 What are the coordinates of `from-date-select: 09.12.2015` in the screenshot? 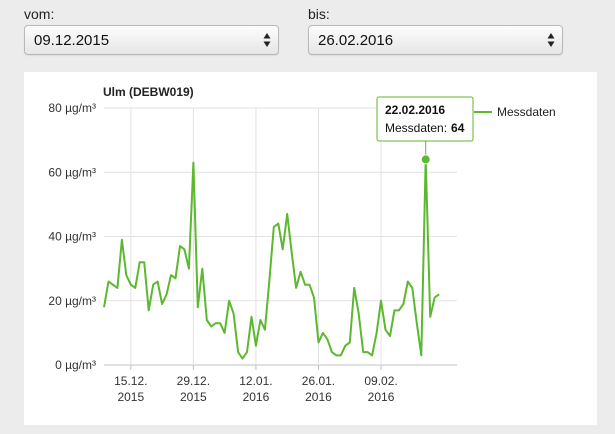 It's located at (151, 40).